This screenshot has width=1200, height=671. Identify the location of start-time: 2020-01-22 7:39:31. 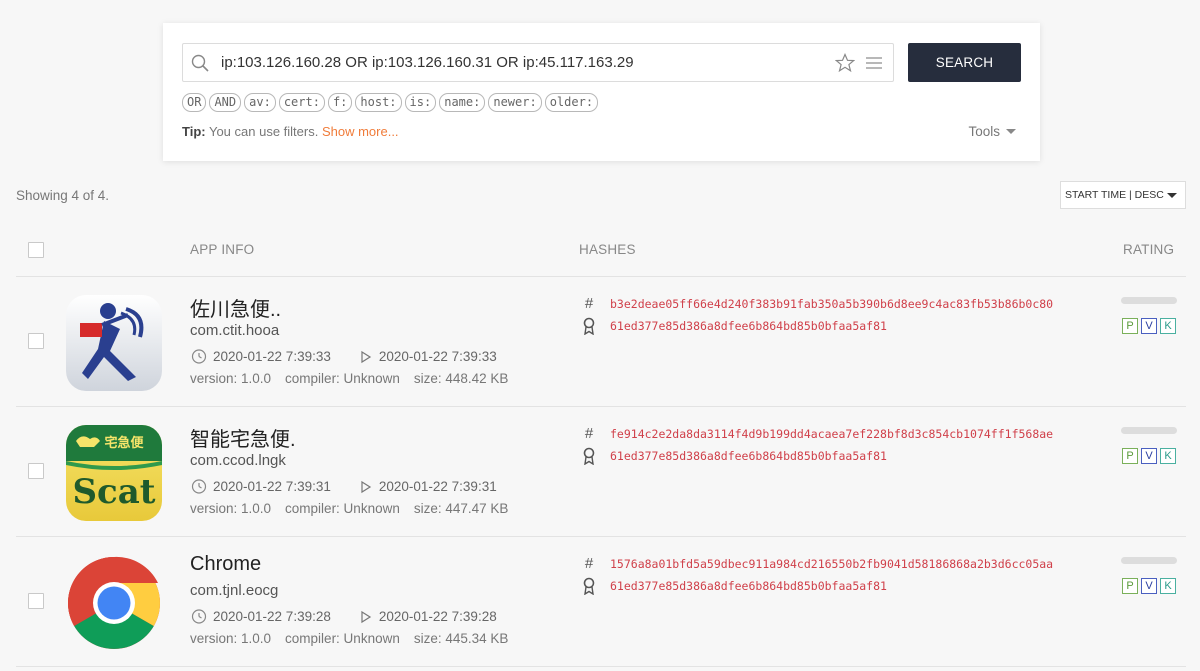
(437, 486).